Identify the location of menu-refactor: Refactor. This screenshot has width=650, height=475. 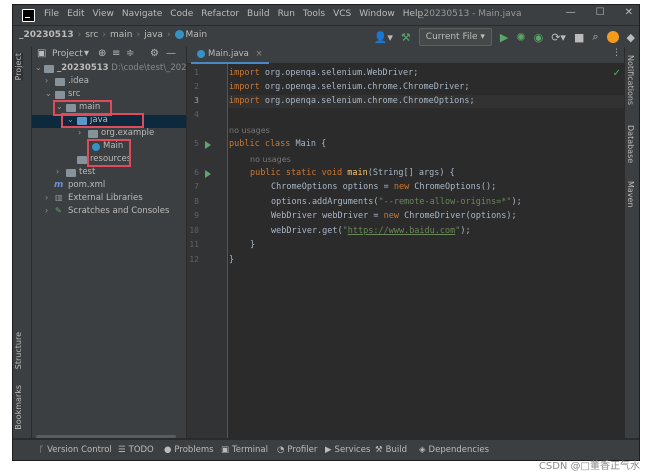
(220, 14).